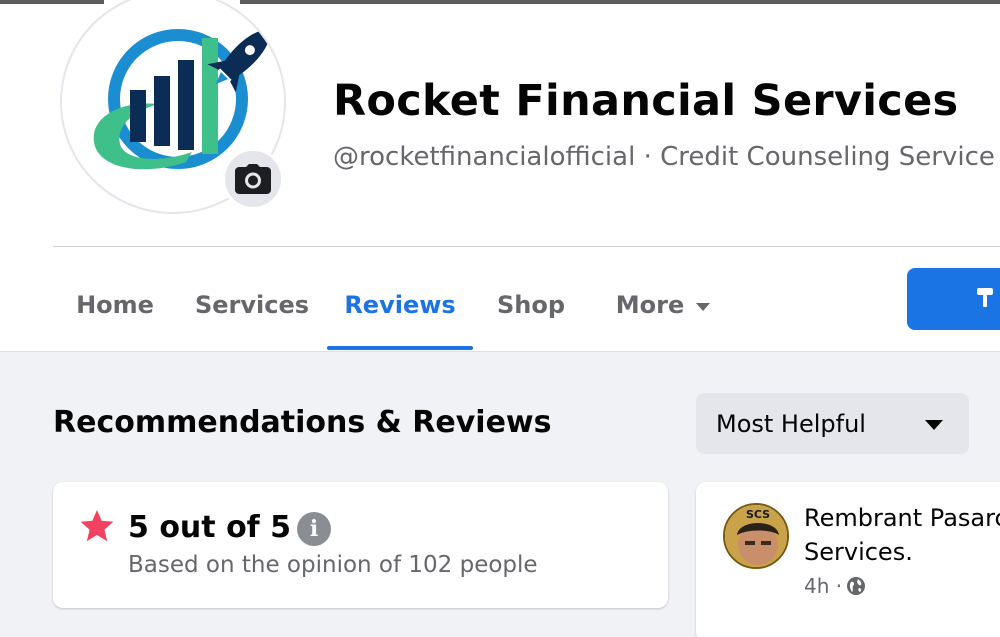  I want to click on tab-more: More, so click(663, 305).